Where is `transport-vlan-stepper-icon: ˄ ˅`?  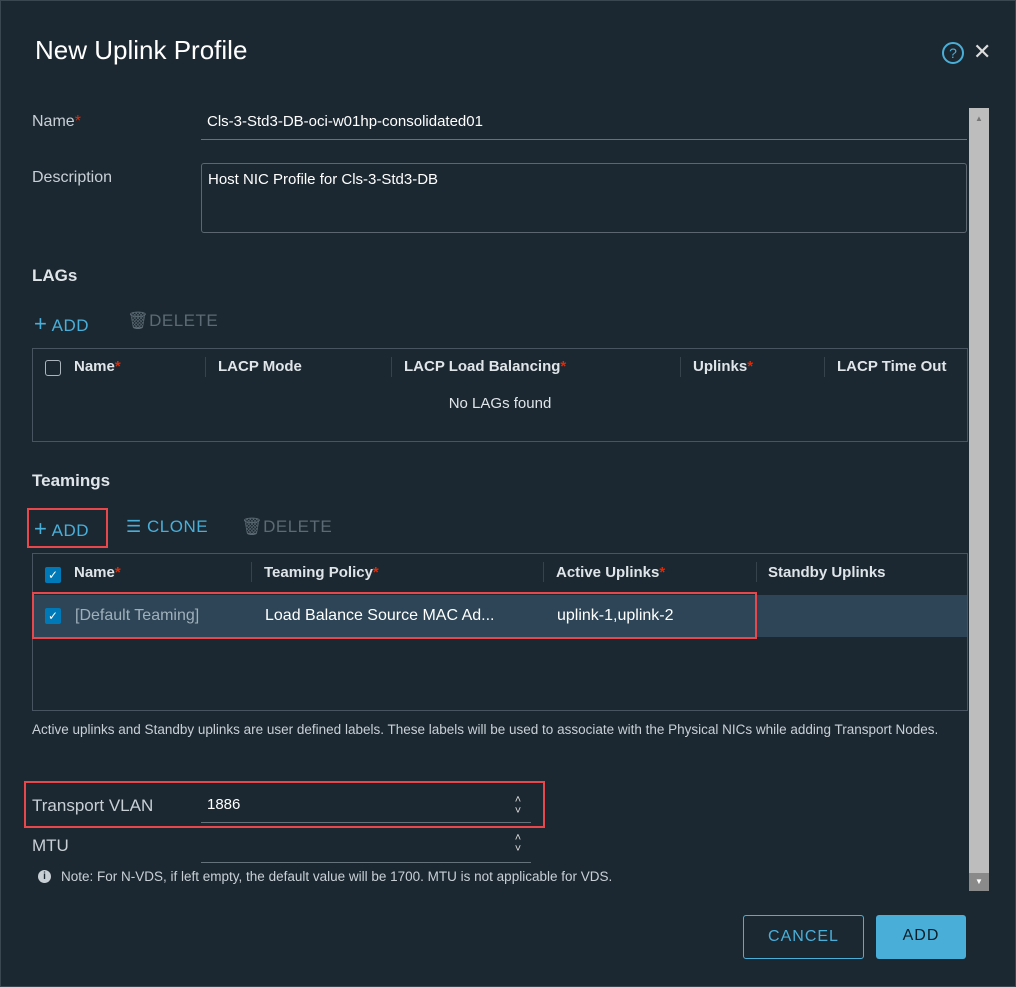
transport-vlan-stepper-icon: ˄ ˅ is located at coordinates (518, 806).